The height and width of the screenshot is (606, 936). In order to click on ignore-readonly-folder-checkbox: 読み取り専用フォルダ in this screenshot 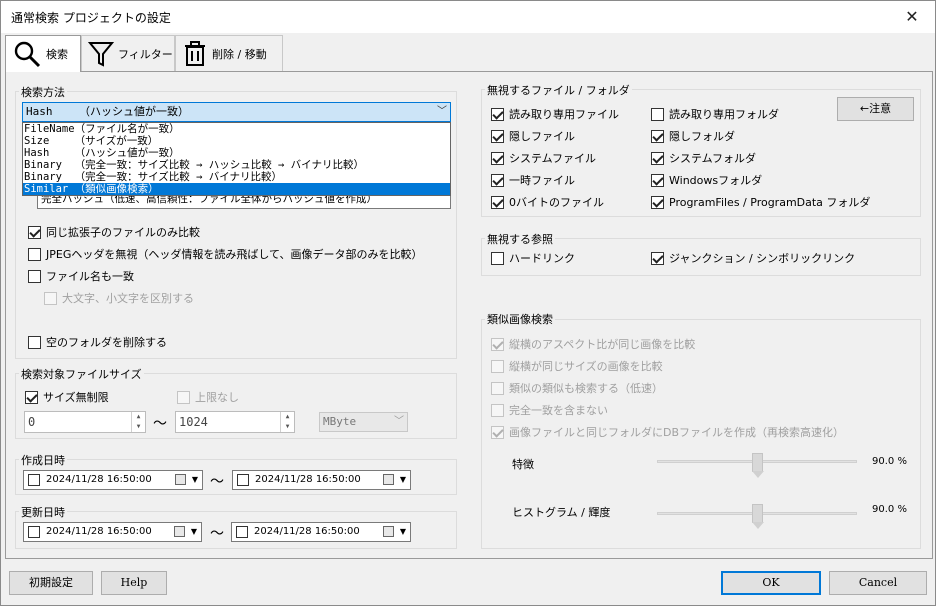, I will do `click(715, 114)`.